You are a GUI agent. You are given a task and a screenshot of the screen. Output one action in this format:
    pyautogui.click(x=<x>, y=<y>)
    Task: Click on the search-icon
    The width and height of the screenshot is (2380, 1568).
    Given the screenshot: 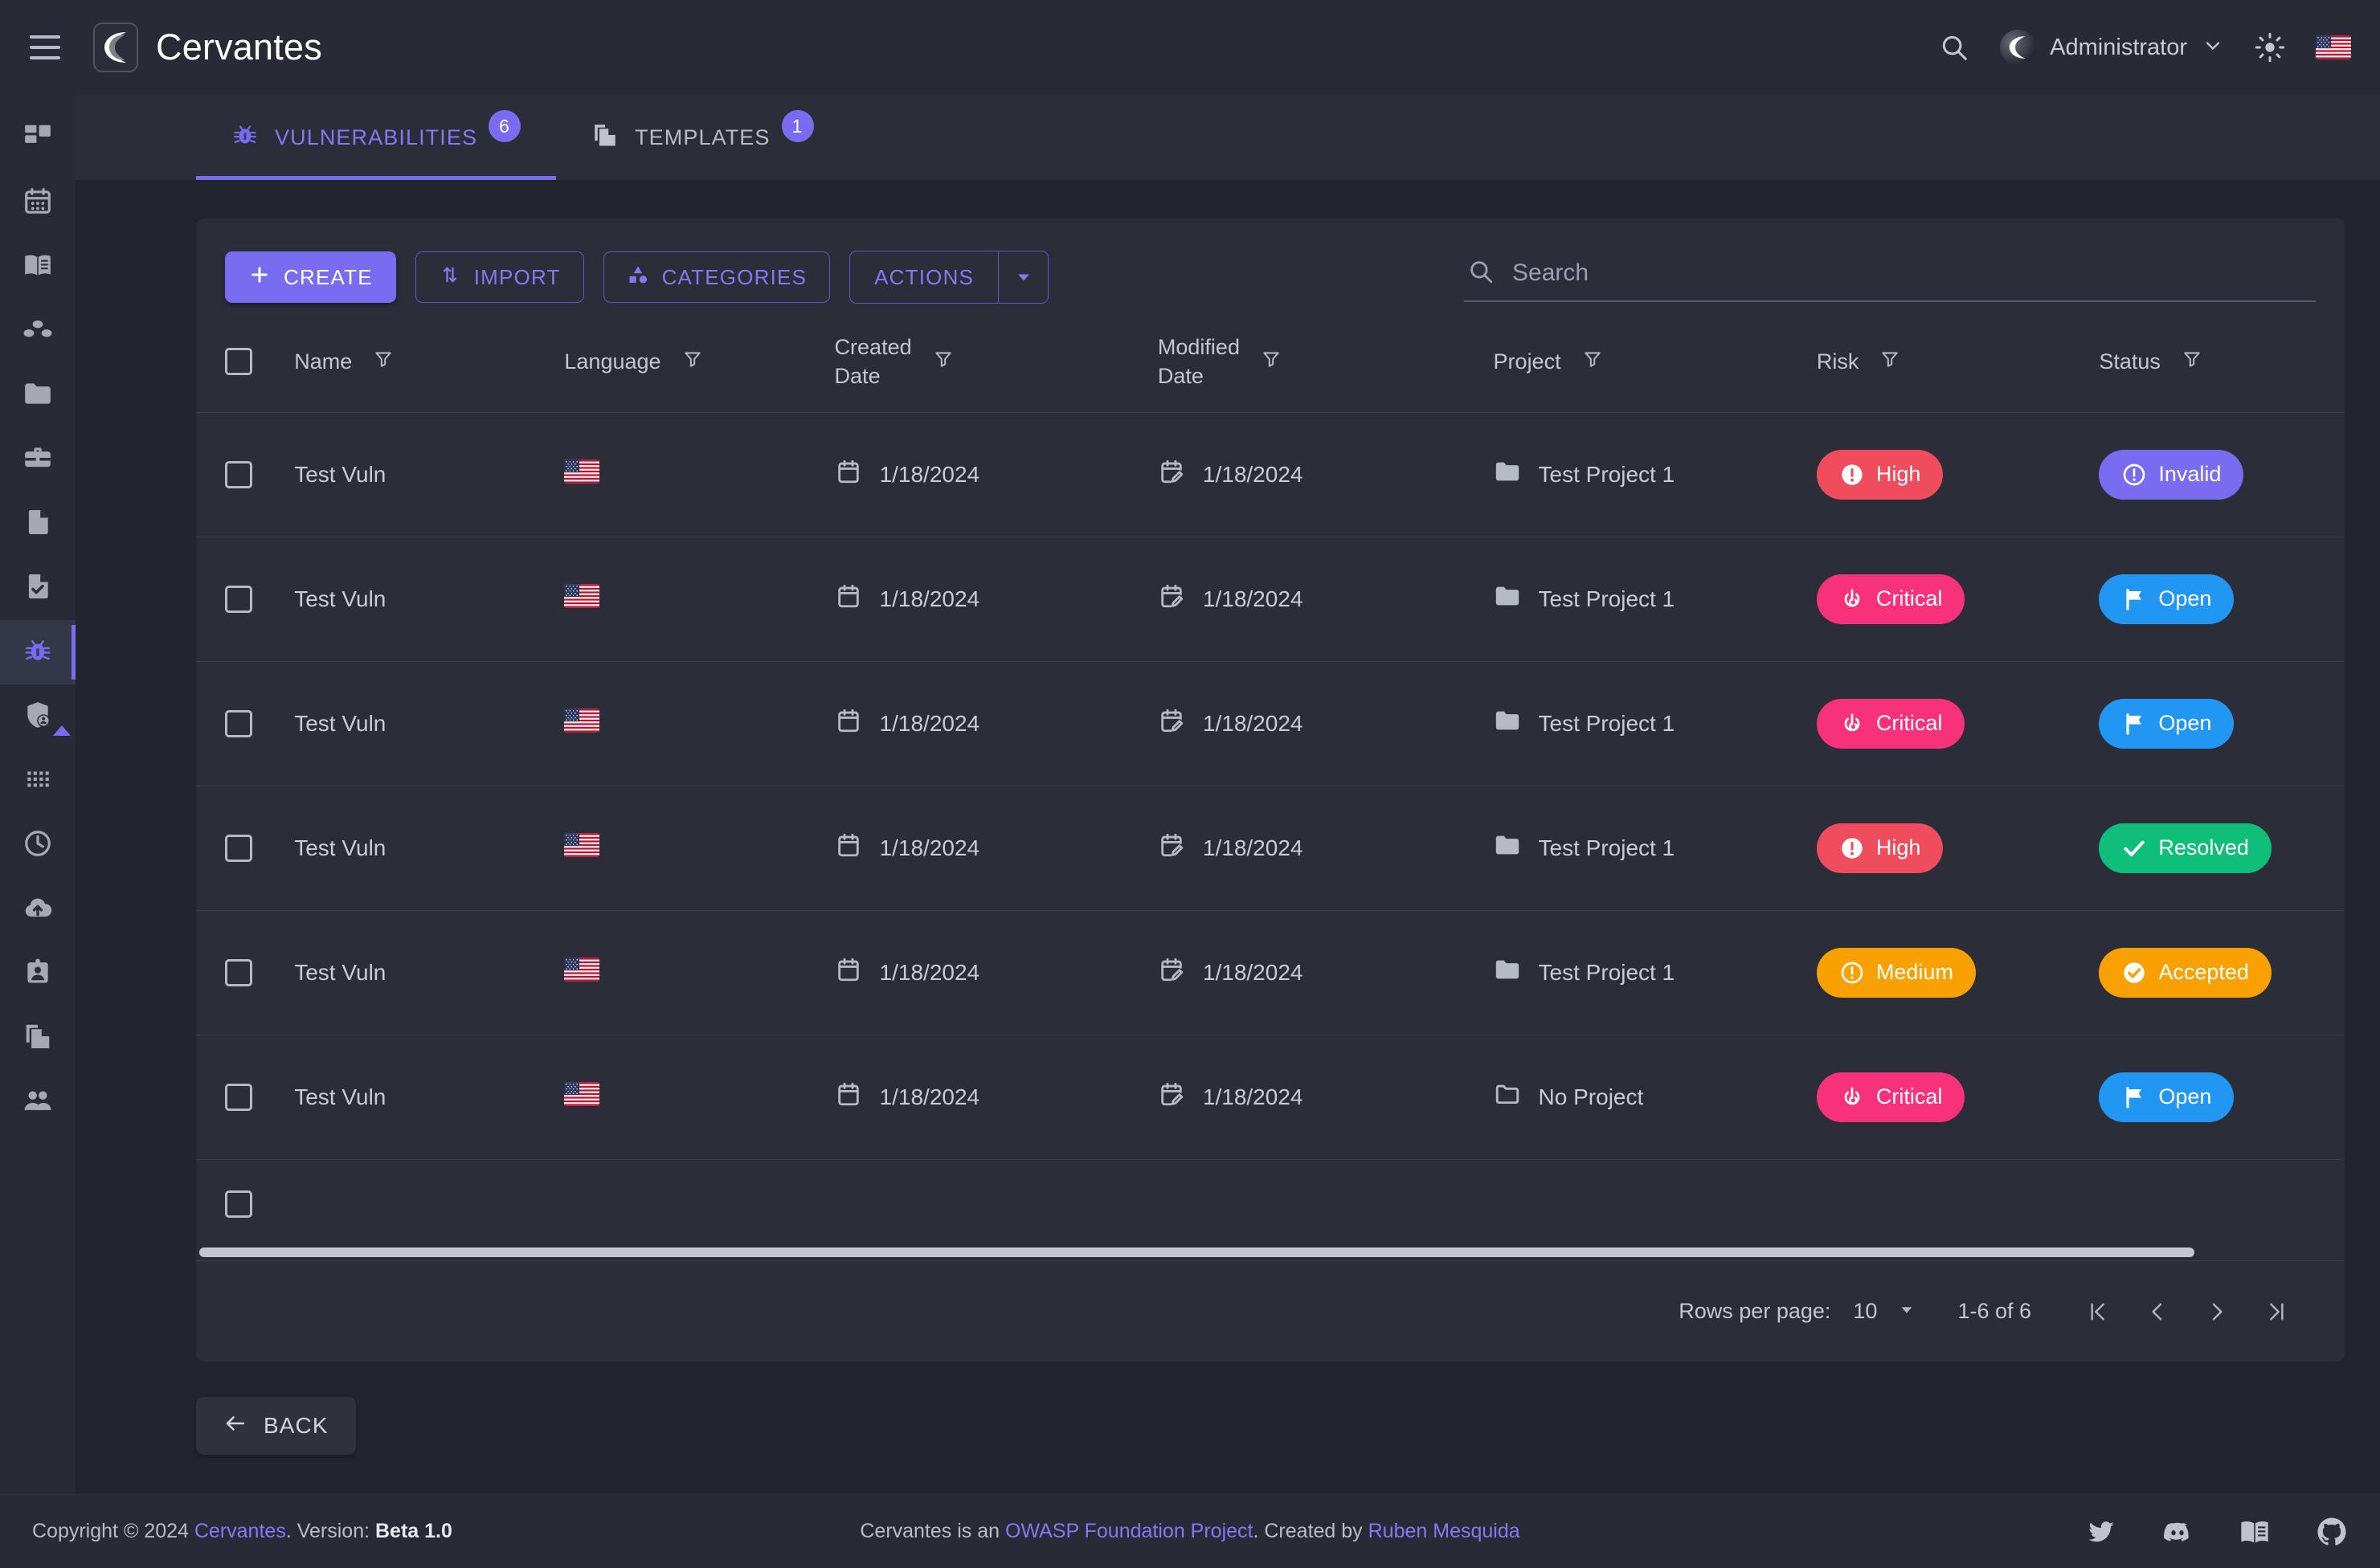 What is the action you would take?
    pyautogui.click(x=1954, y=48)
    